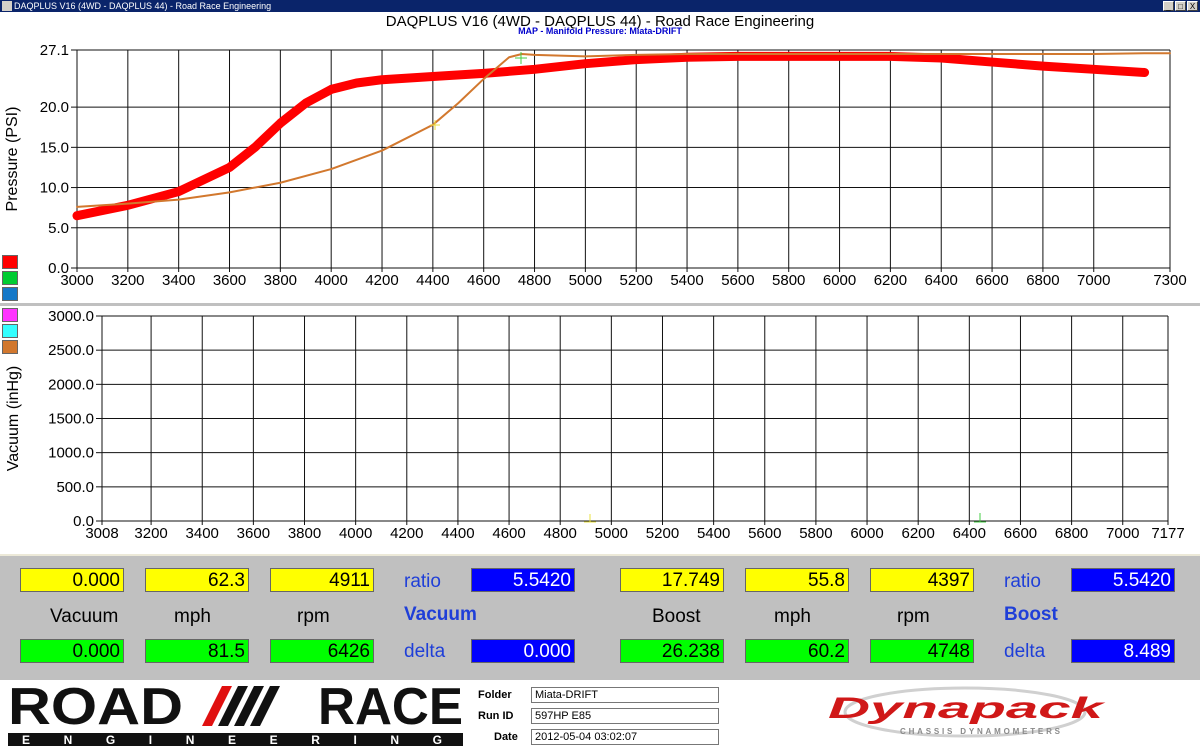  What do you see at coordinates (71, 384) in the screenshot?
I see `y-tick-label: 2000.0` at bounding box center [71, 384].